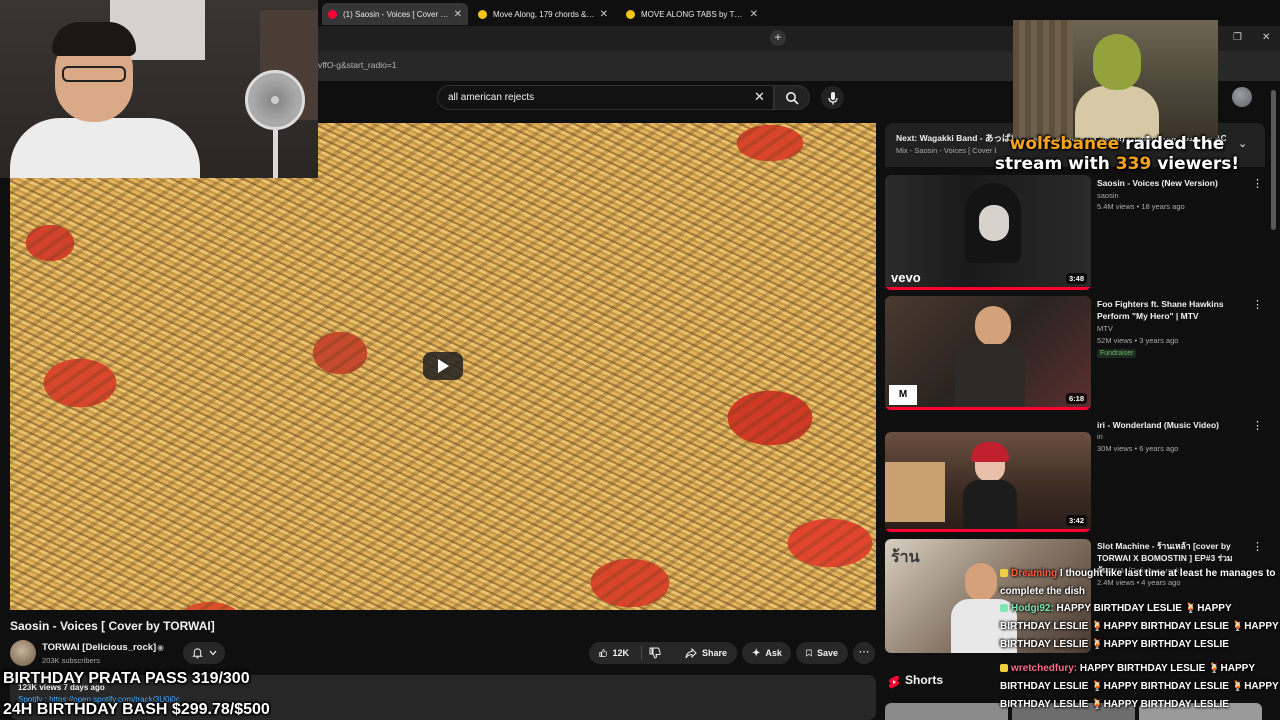 The height and width of the screenshot is (720, 1280). What do you see at coordinates (126, 678) in the screenshot?
I see `stream-goal-prata: BIRTHDAY PRATA PASS 319/300` at bounding box center [126, 678].